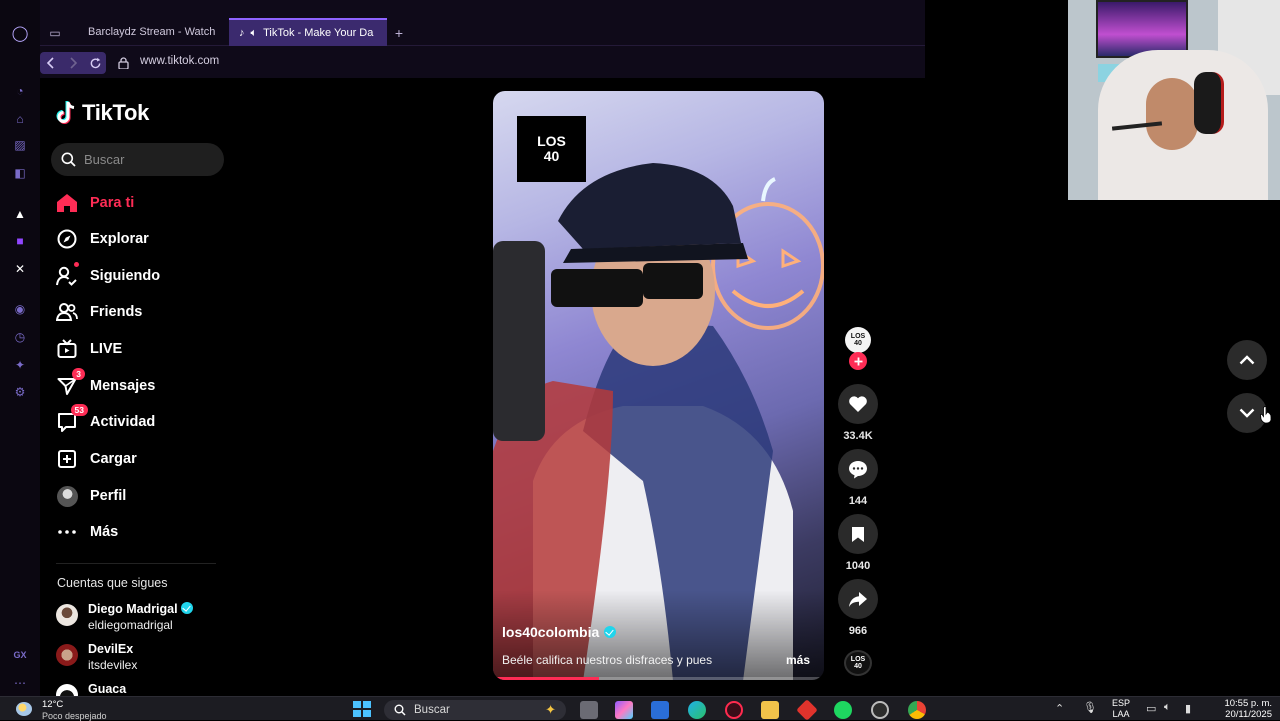  Describe the element at coordinates (104, 159) in the screenshot. I see `search-placeholder: Buscar` at that location.